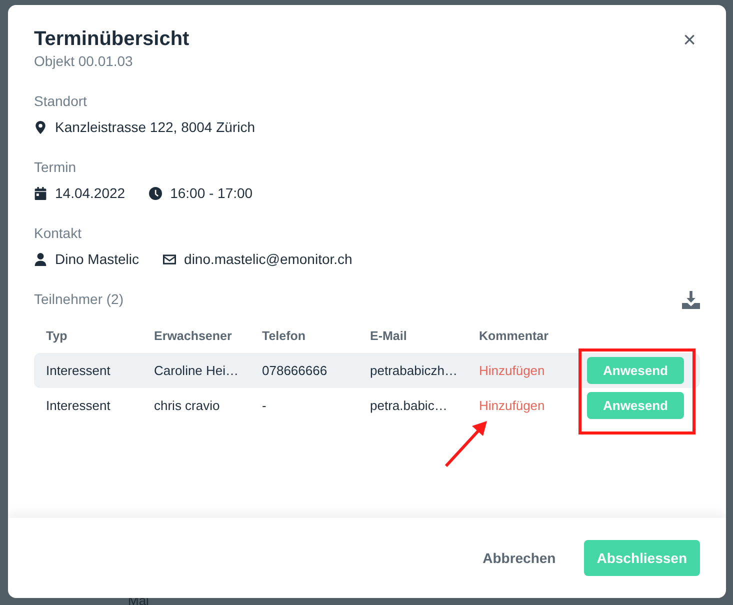 This screenshot has width=733, height=605. What do you see at coordinates (79, 299) in the screenshot?
I see `participants-label: Teilnehmer (2)` at bounding box center [79, 299].